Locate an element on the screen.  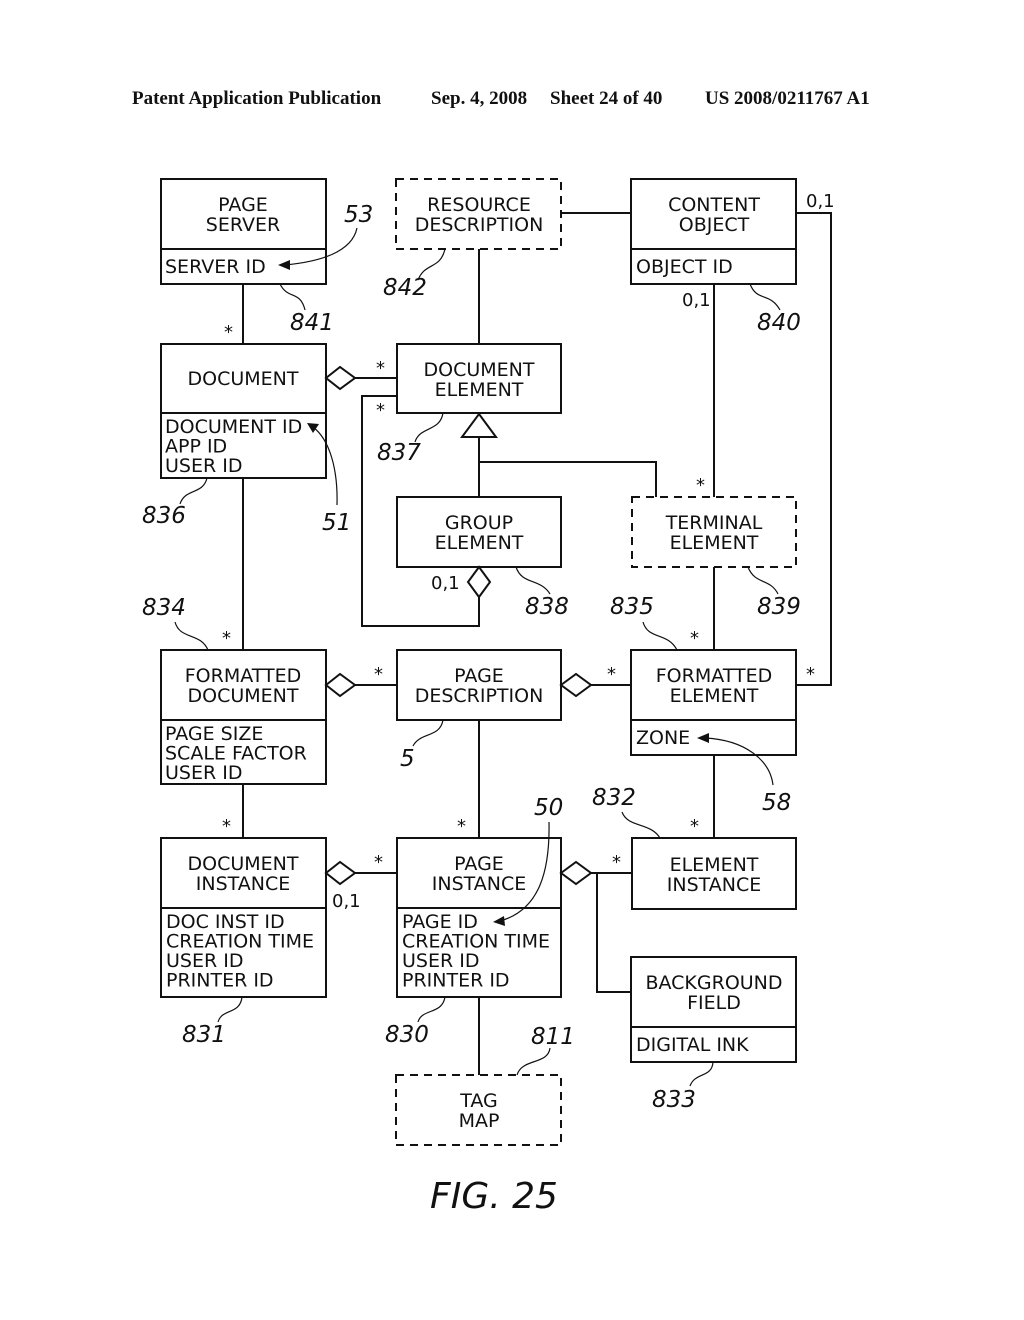
group-element-title: GROUP is located at coordinates (479, 523).